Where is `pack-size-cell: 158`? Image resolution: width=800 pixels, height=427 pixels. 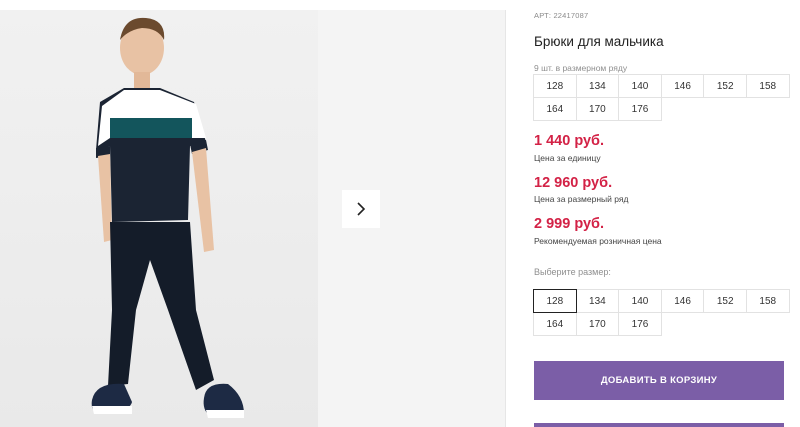
pack-size-cell: 158 is located at coordinates (767, 86).